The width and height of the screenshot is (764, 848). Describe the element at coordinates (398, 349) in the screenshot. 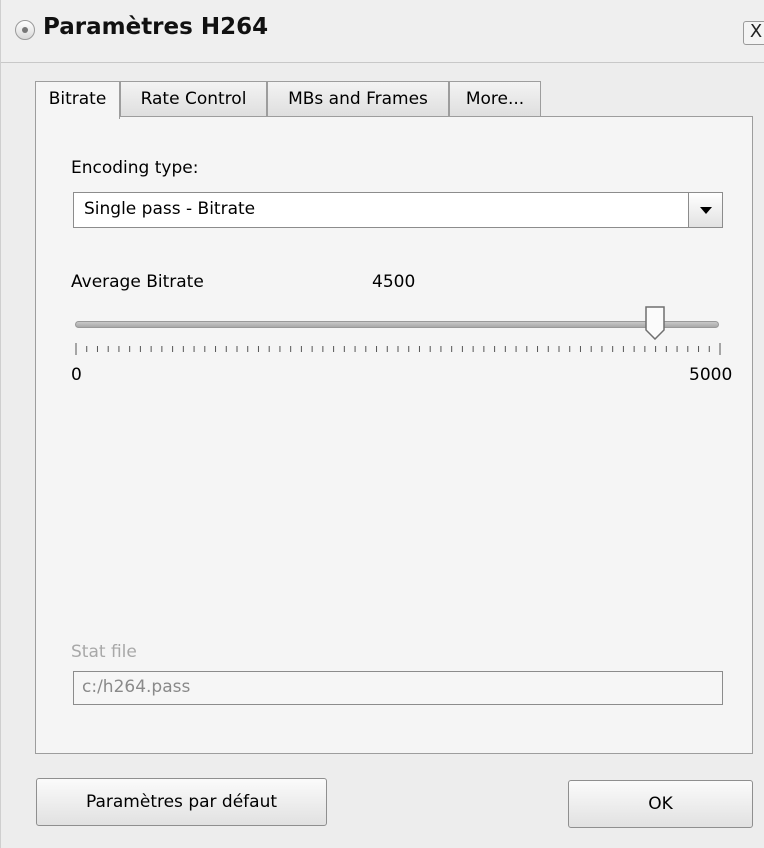

I see `bitrate-slider-ticks` at that location.